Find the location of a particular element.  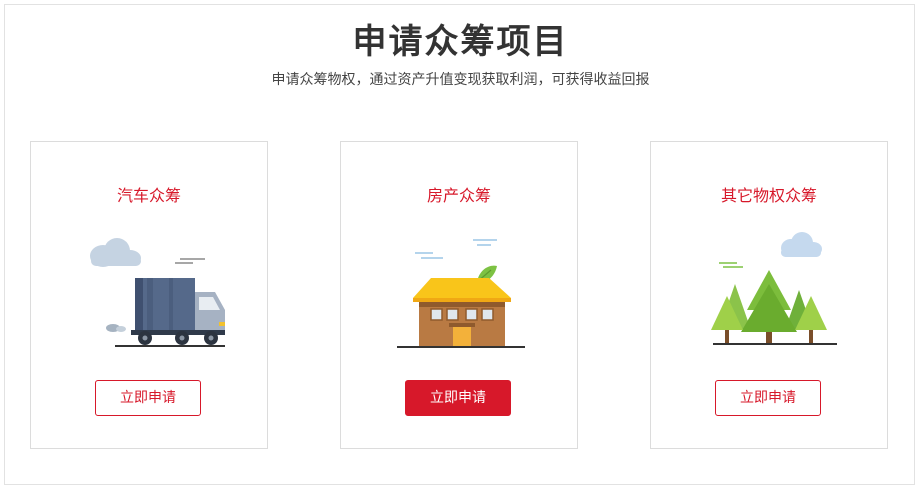

house-icon is located at coordinates (461, 293).